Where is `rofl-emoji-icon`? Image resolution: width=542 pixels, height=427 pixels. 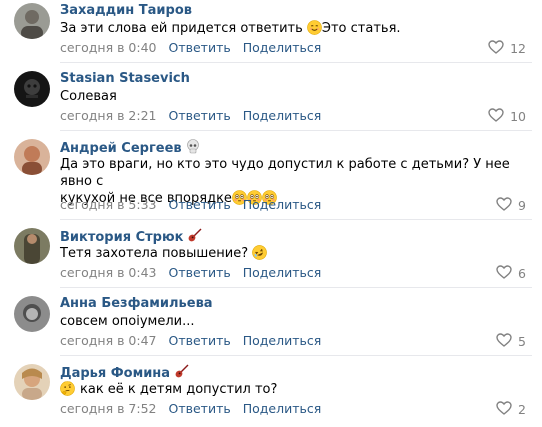
rofl-emoji-icon is located at coordinates (260, 252).